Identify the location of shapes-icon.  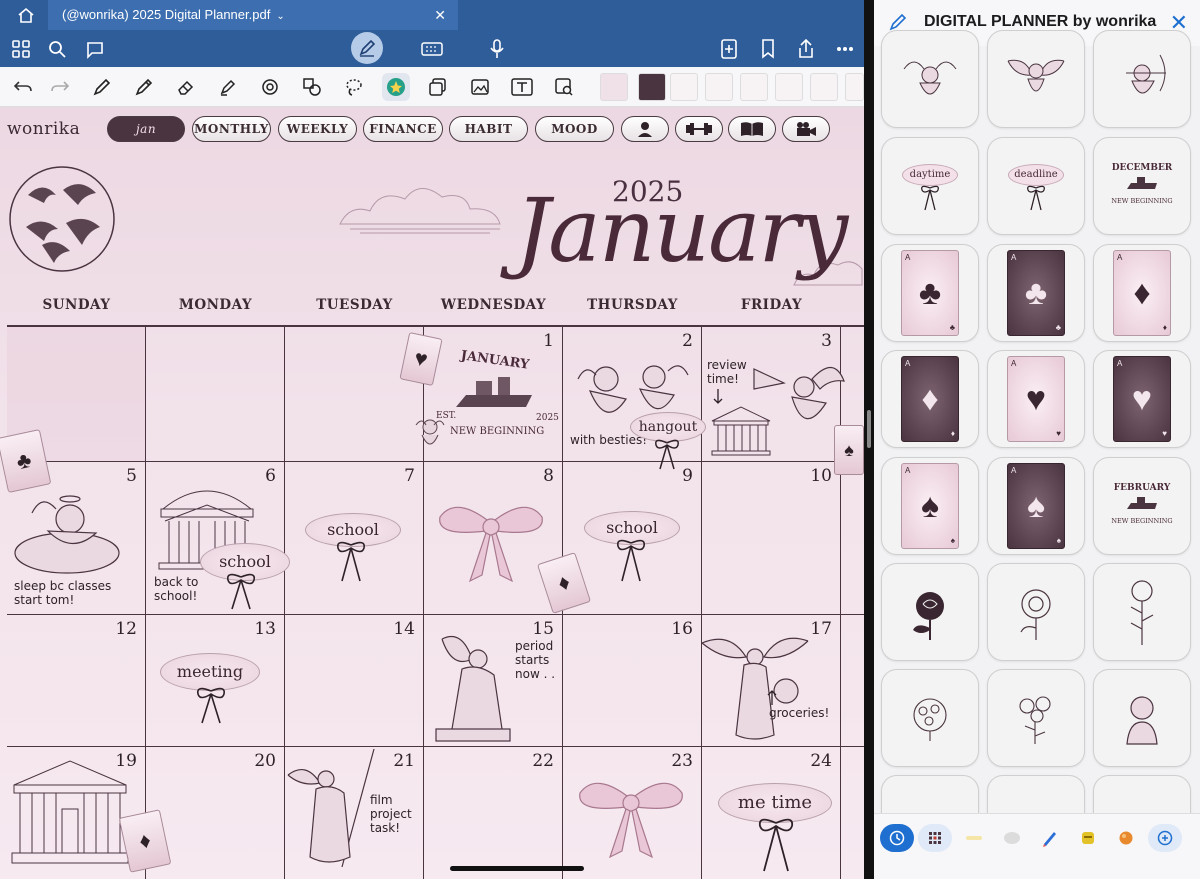
(312, 87).